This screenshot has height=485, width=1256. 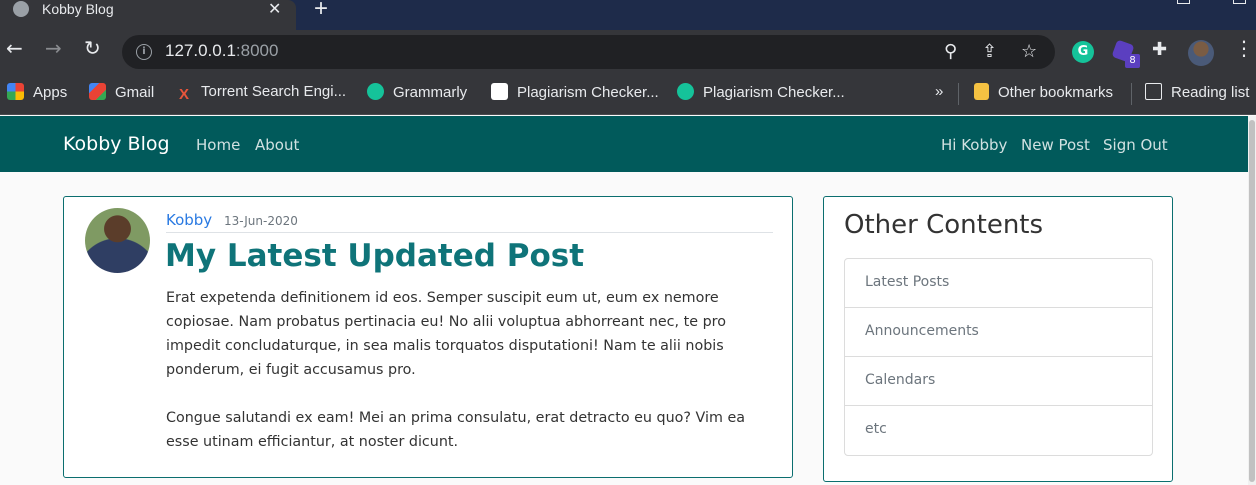 I want to click on sidebar-heading: Other Contents, so click(x=944, y=225).